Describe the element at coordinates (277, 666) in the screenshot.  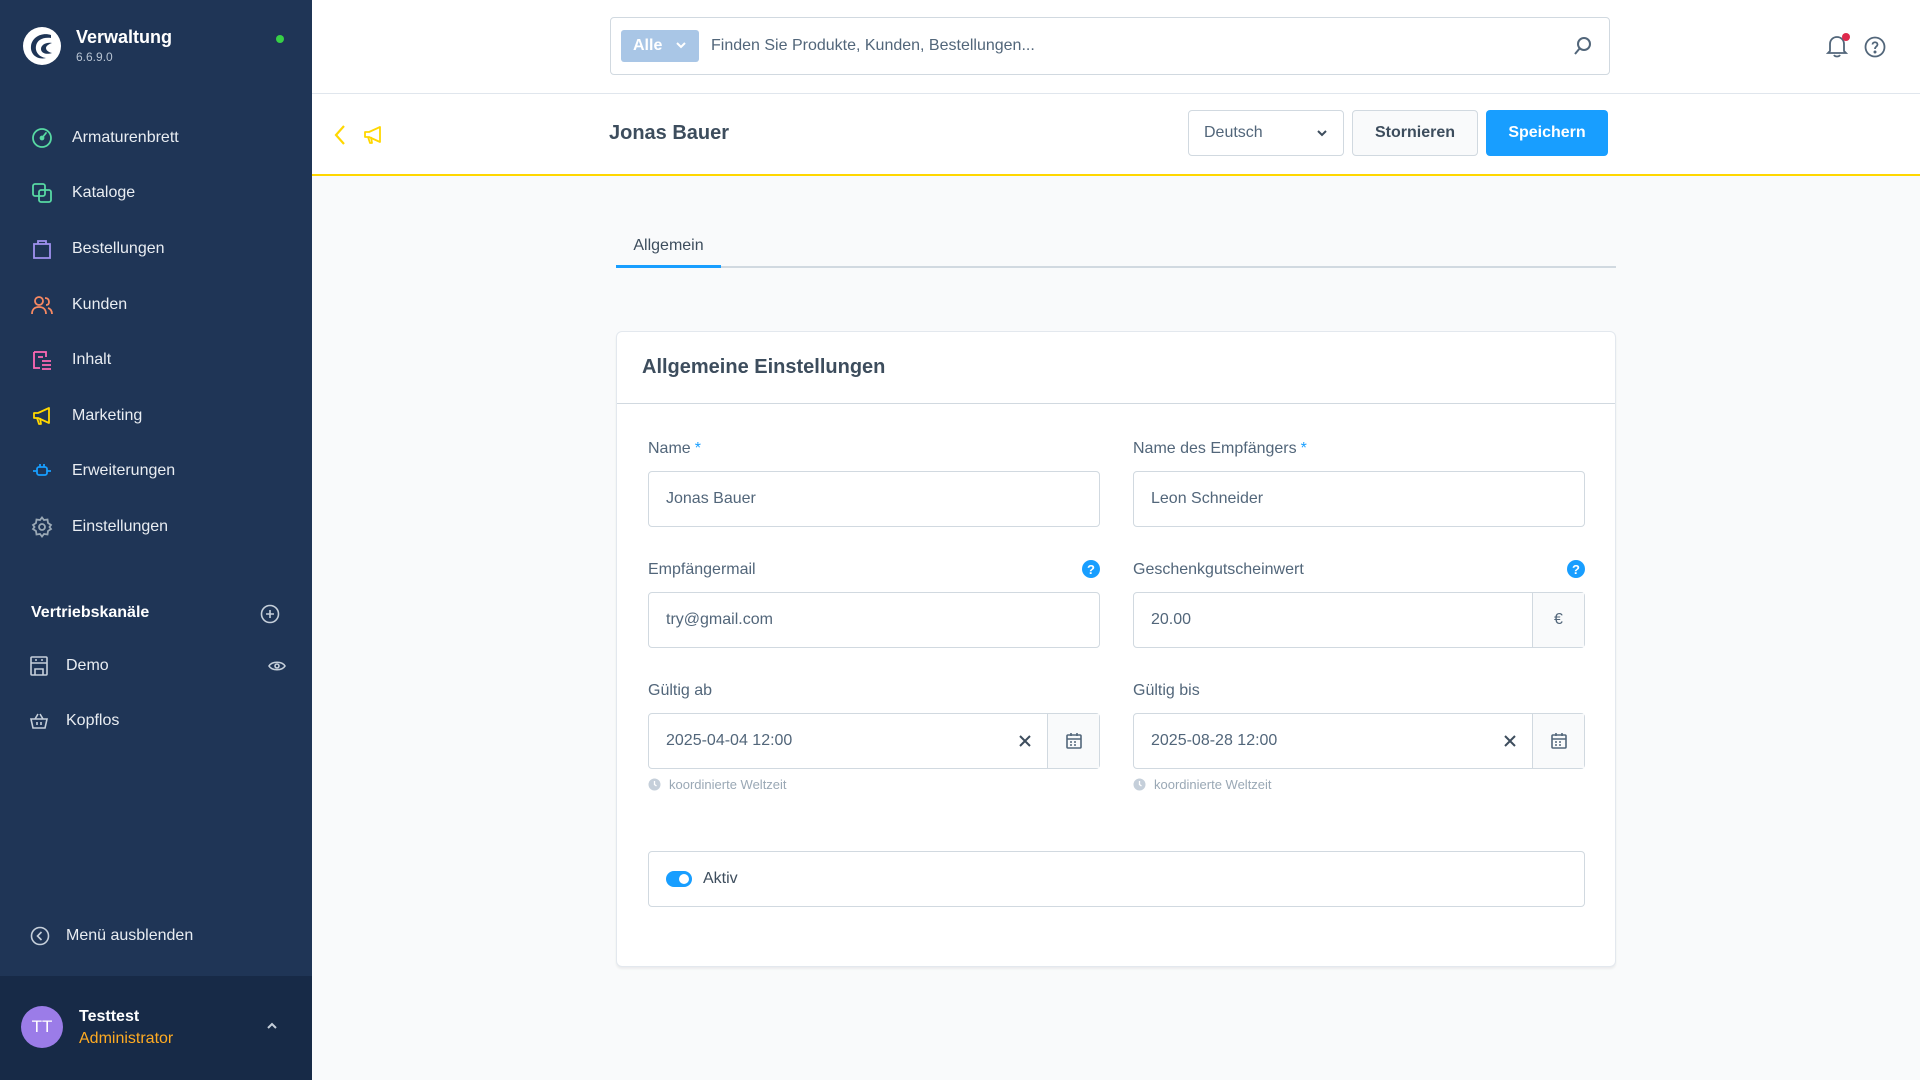
I see `eye-icon` at that location.